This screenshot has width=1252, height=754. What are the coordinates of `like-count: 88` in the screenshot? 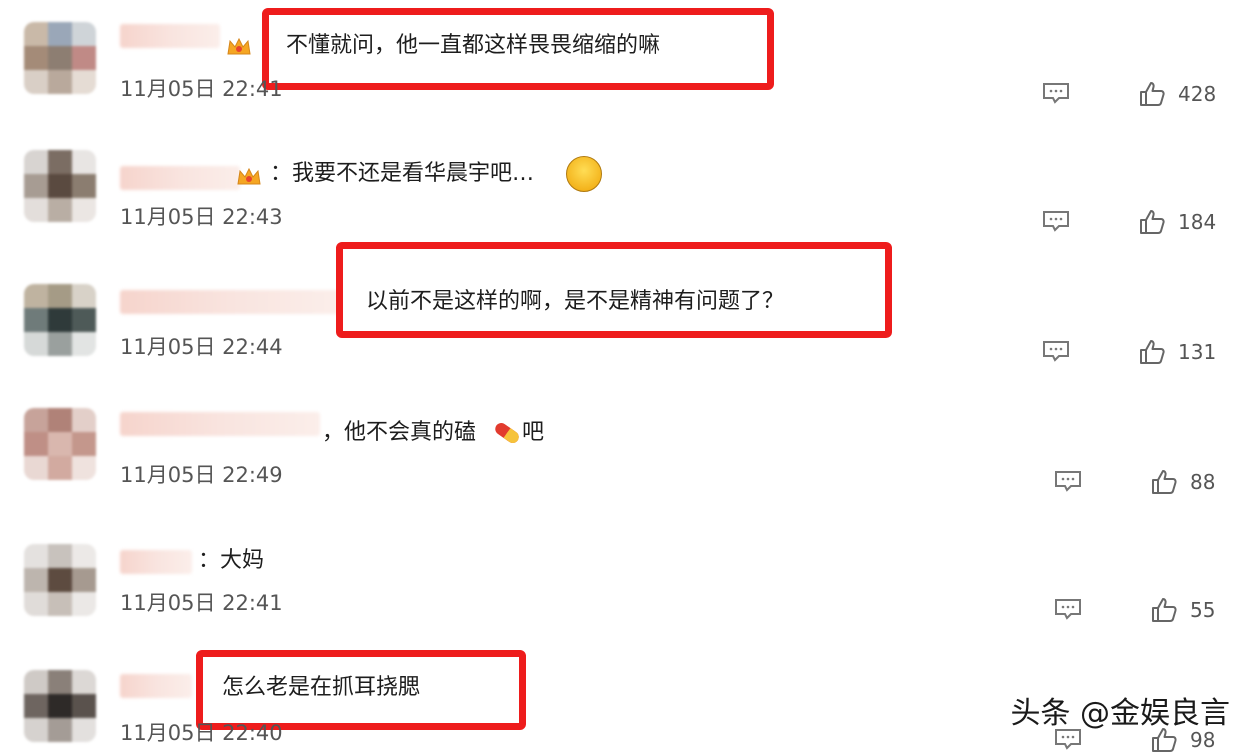 It's located at (1203, 482).